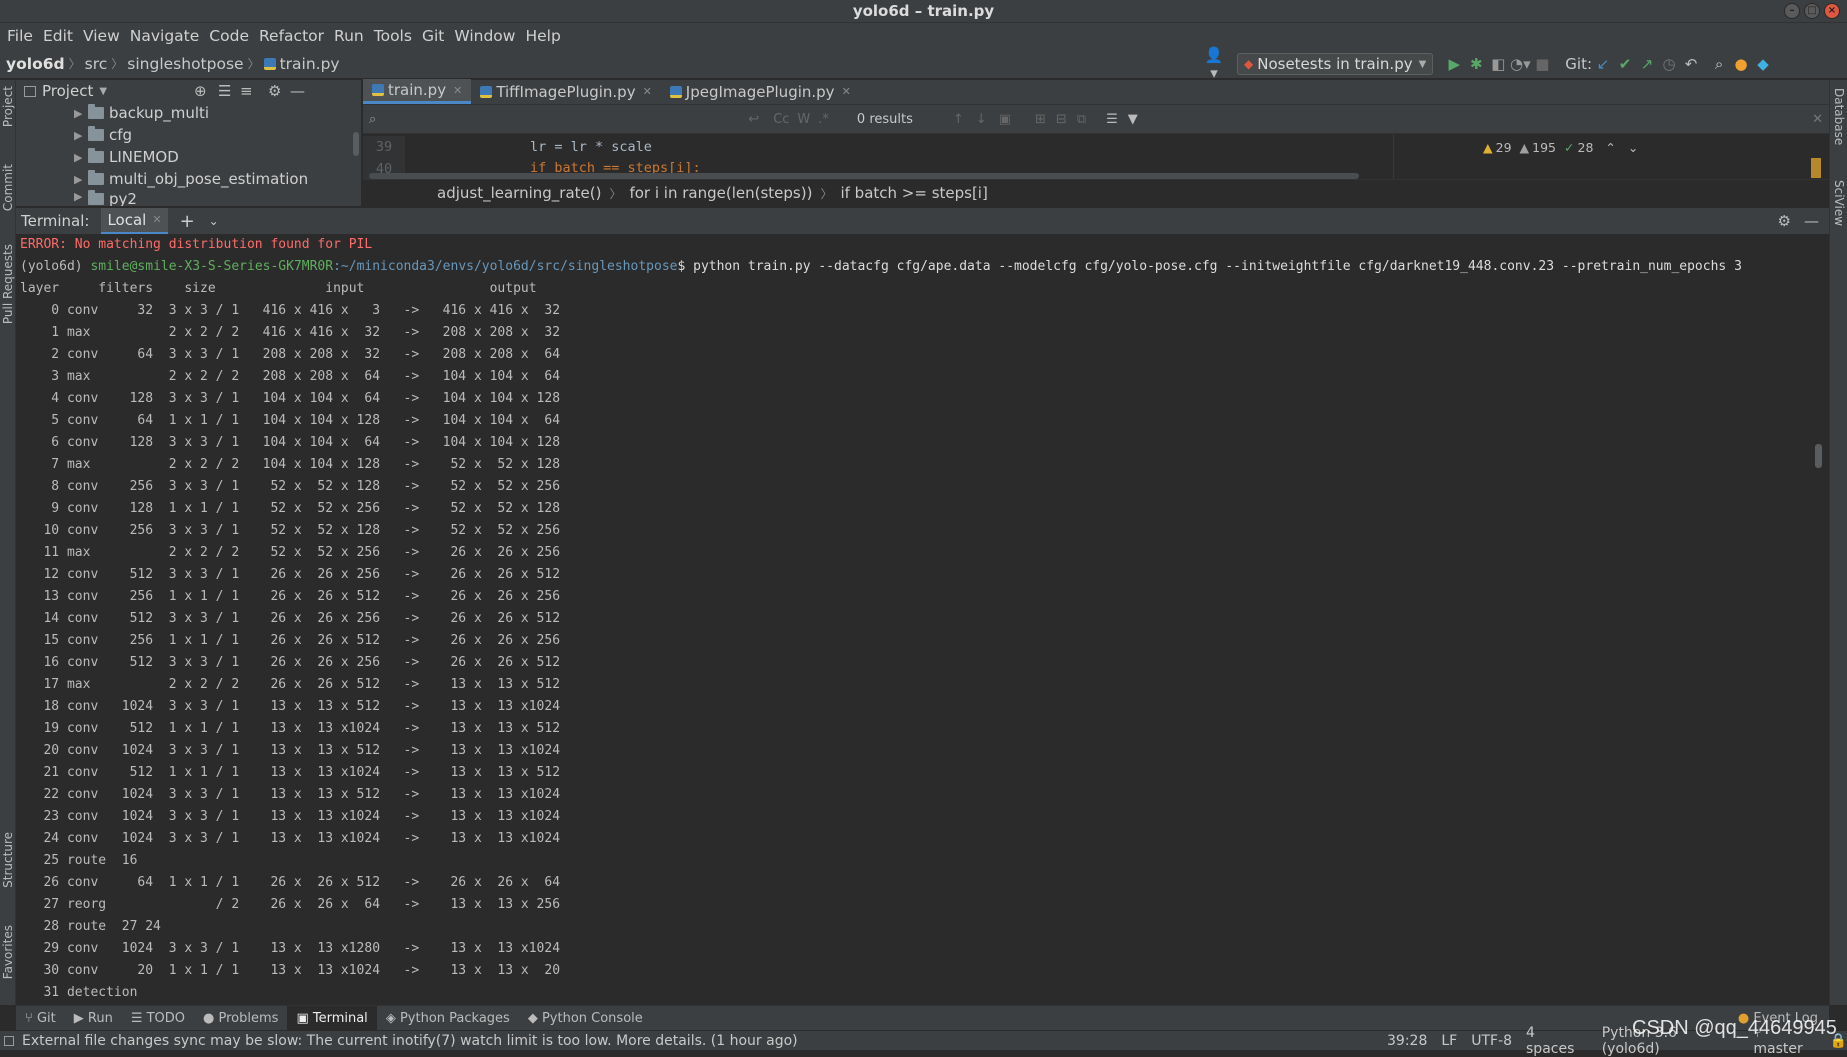  I want to click on menu-refactor: Refactor, so click(291, 36).